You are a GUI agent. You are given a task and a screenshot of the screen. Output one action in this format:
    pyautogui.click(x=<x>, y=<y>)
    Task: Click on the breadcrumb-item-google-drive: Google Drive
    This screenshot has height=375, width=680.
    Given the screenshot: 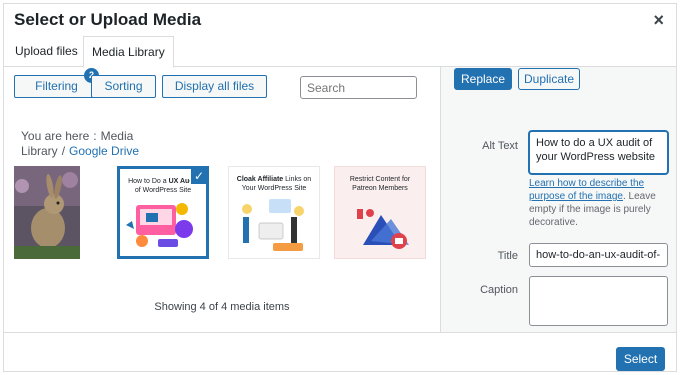 What is the action you would take?
    pyautogui.click(x=104, y=151)
    